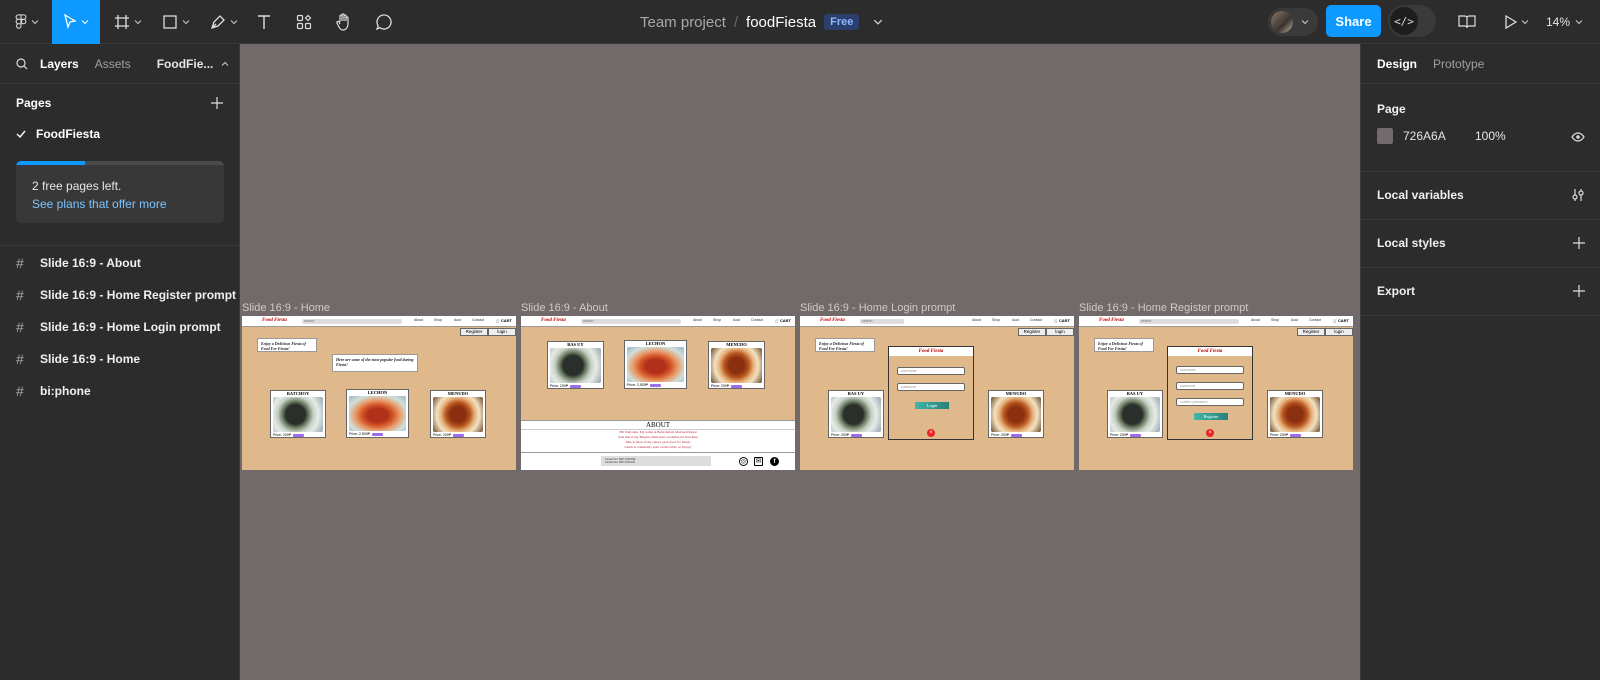  Describe the element at coordinates (304, 22) in the screenshot. I see `components-tool-button` at that location.